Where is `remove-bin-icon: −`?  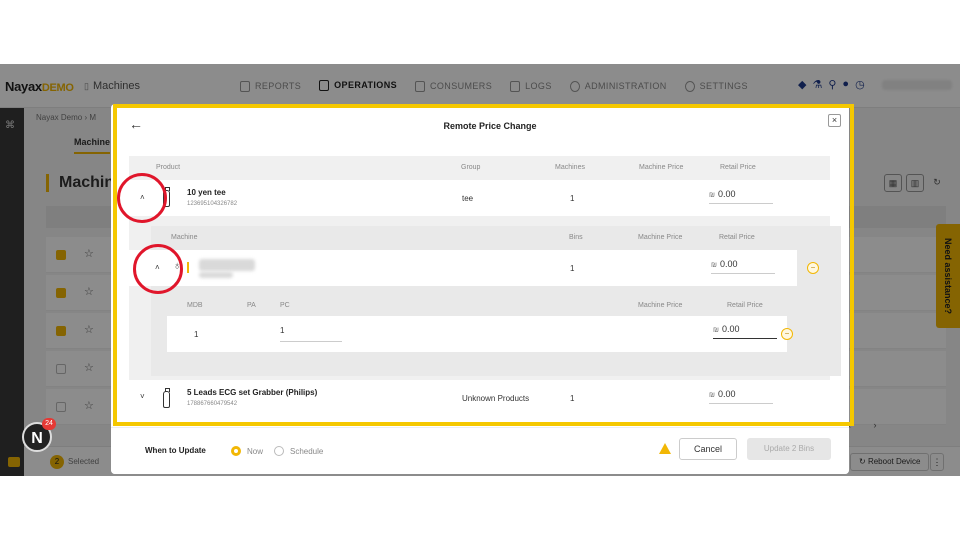 remove-bin-icon: − is located at coordinates (787, 334).